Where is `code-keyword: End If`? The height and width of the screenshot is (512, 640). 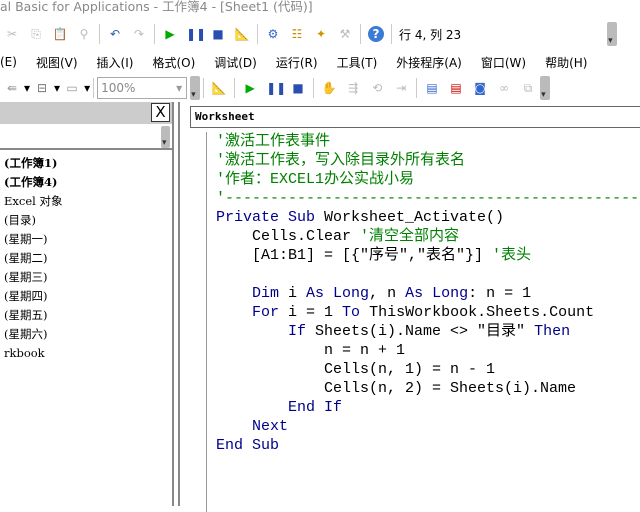
code-keyword: End If is located at coordinates (315, 407).